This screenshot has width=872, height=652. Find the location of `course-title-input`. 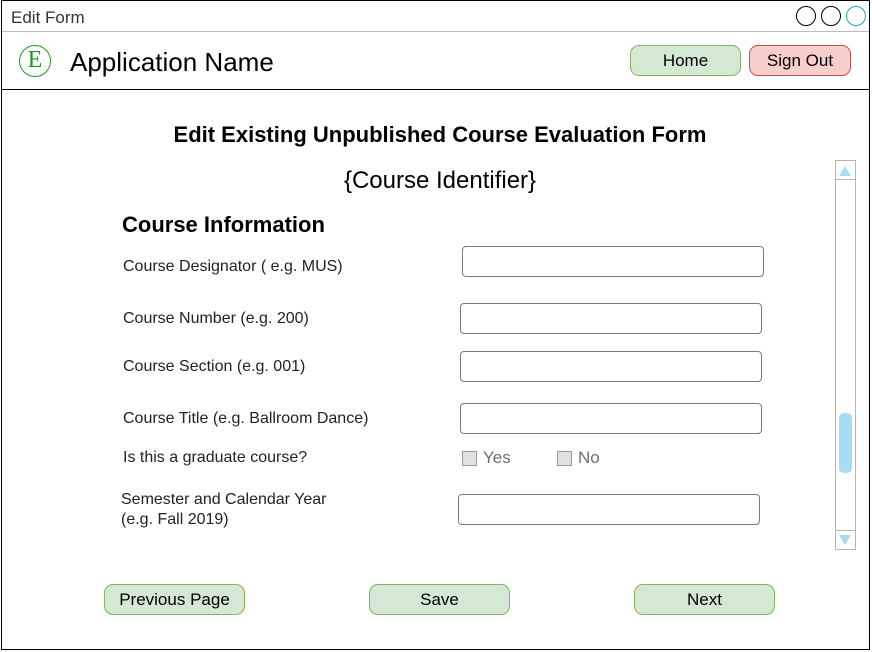

course-title-input is located at coordinates (611, 418).